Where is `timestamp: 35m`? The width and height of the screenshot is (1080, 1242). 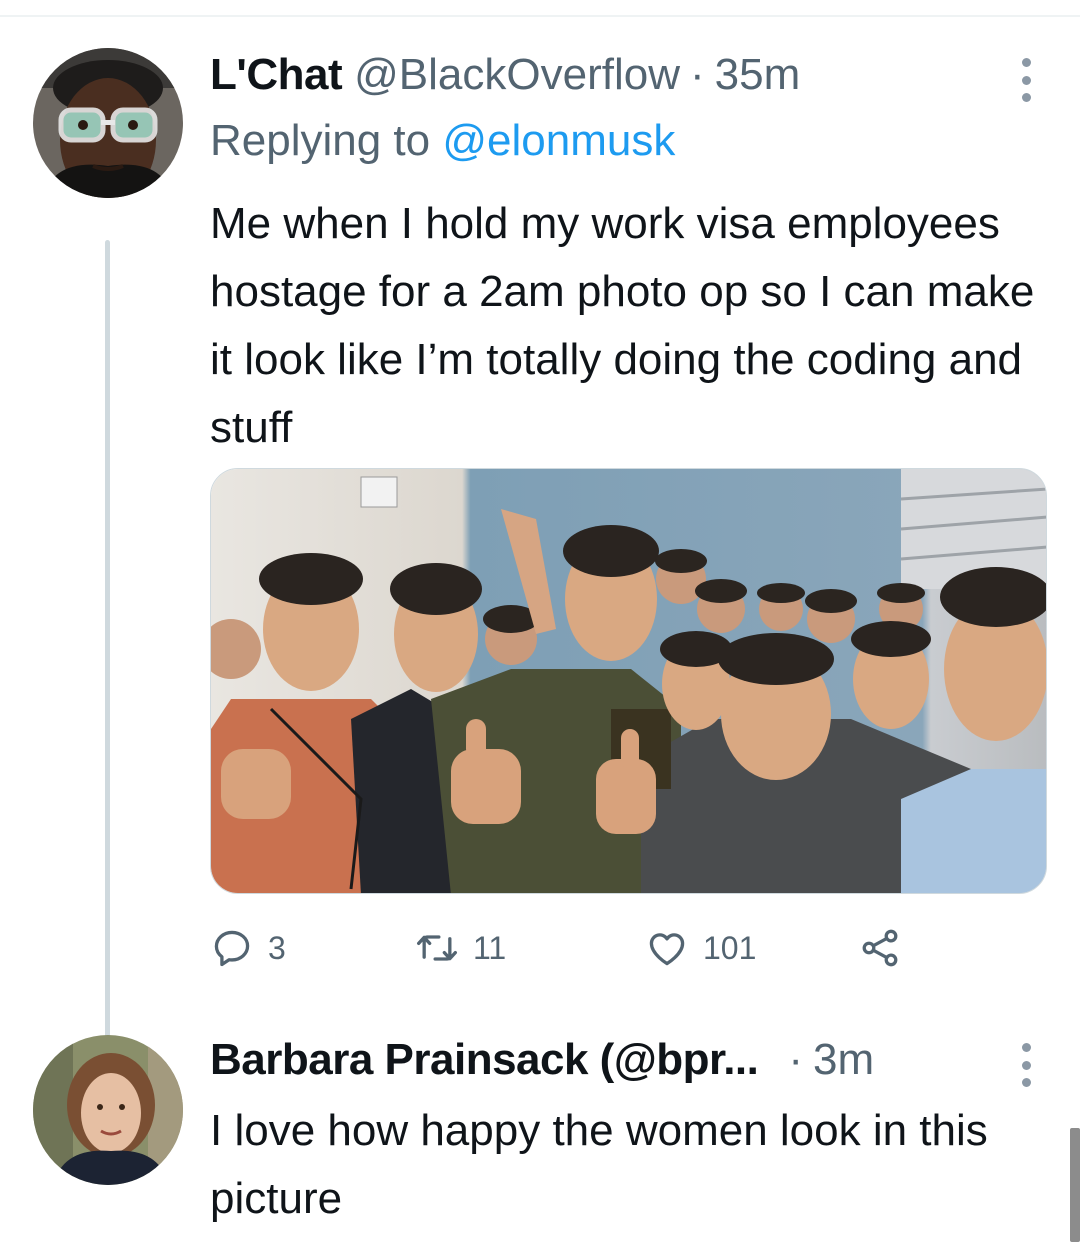
timestamp: 35m is located at coordinates (758, 75).